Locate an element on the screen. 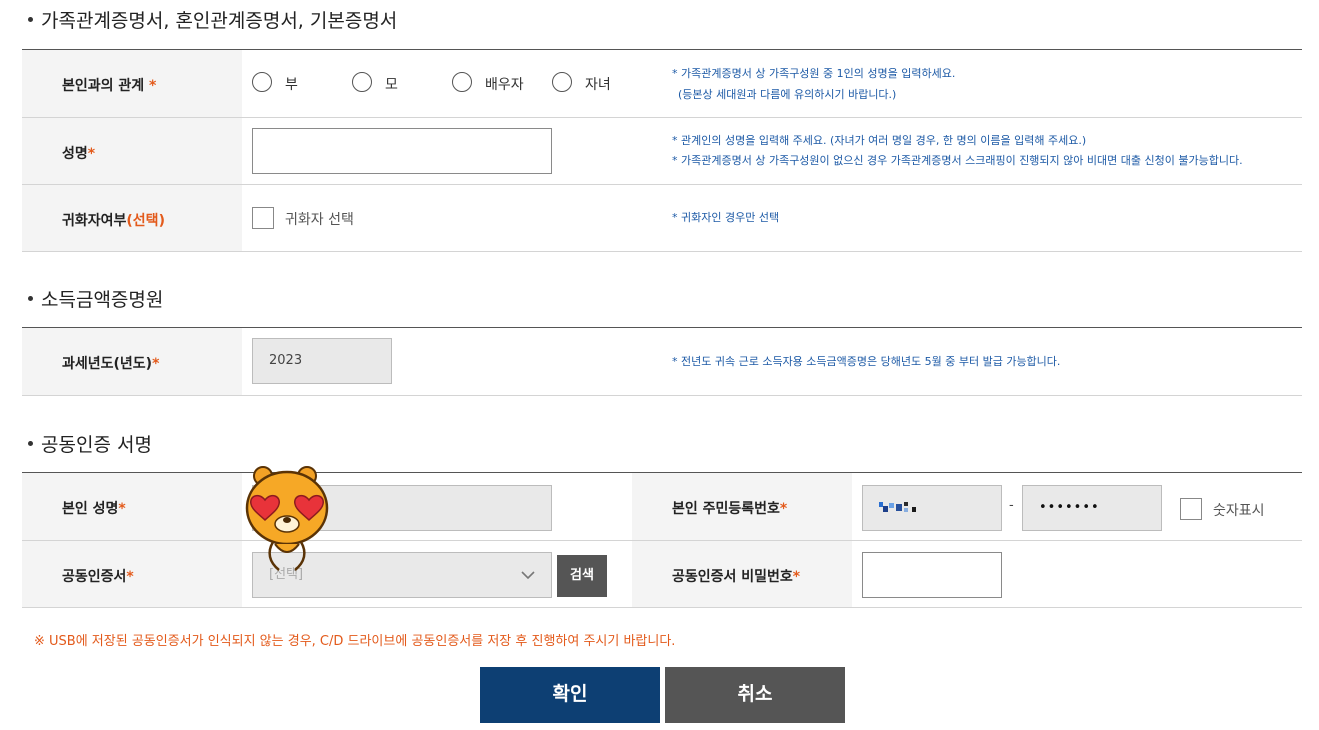  label-cell-own-name is located at coordinates (132, 506).